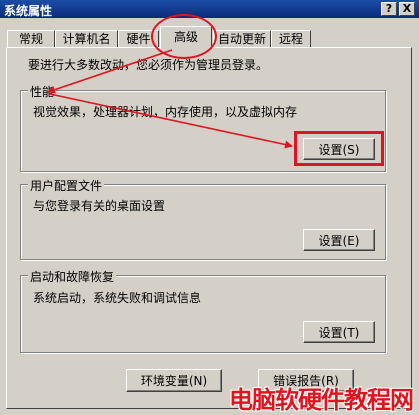  What do you see at coordinates (28, 11) in the screenshot?
I see `window-title: 系统属性` at bounding box center [28, 11].